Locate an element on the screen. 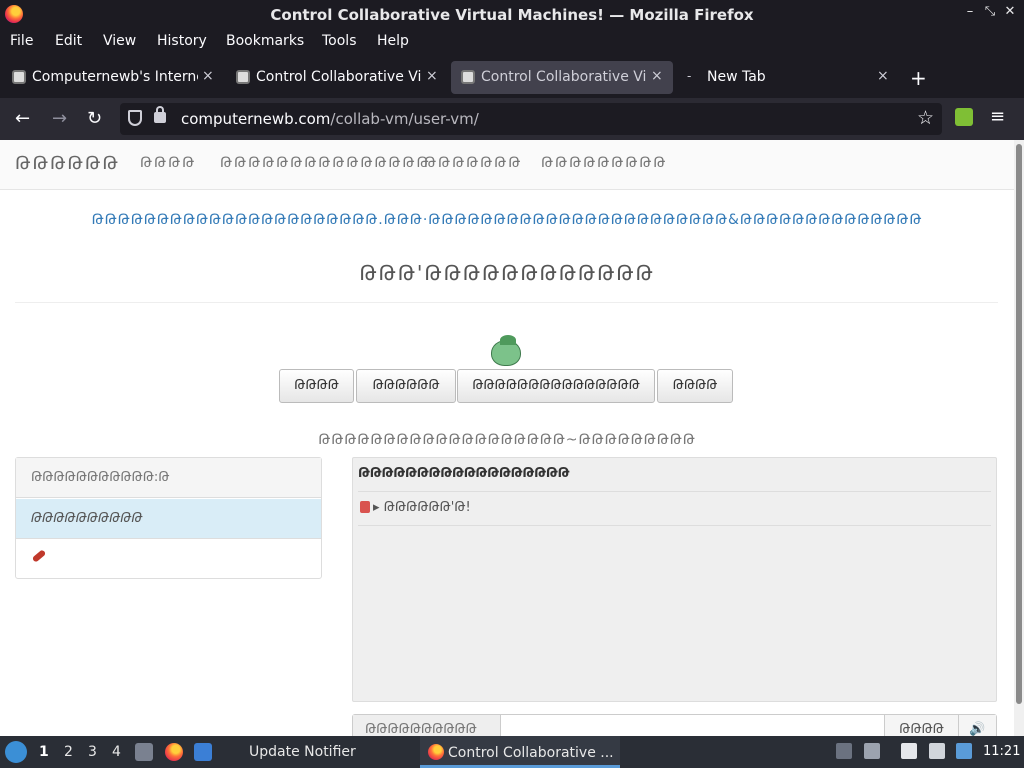 The width and height of the screenshot is (1024, 768). users-panel: ԹԹԹԹԹԹԹԹԹԹԹ:Թ ԹԹԹԹԹԹԹԹԹԹ is located at coordinates (168, 518).